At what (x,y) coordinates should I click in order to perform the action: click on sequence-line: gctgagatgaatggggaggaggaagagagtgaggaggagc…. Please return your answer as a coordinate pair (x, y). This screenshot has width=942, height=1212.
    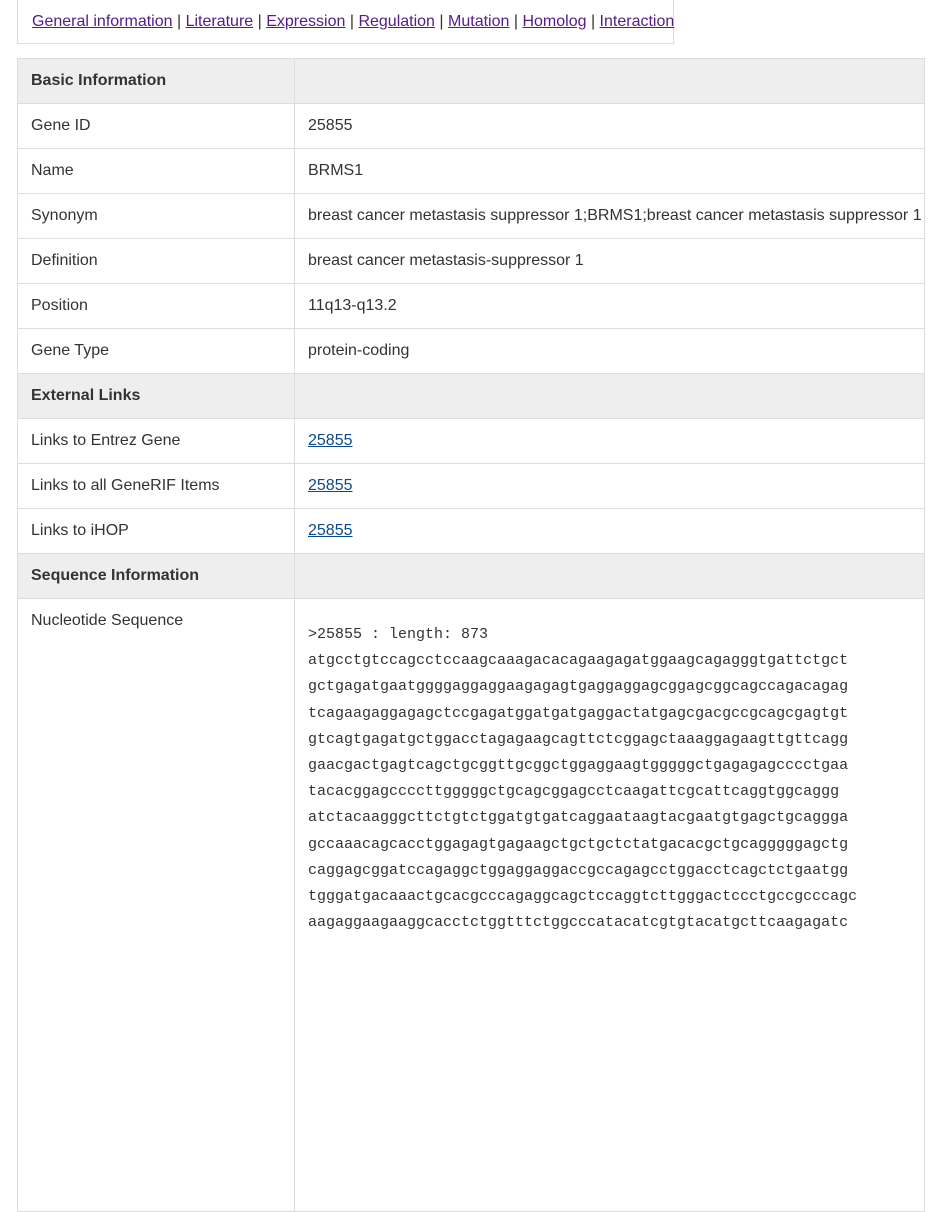
    Looking at the image, I should click on (578, 687).